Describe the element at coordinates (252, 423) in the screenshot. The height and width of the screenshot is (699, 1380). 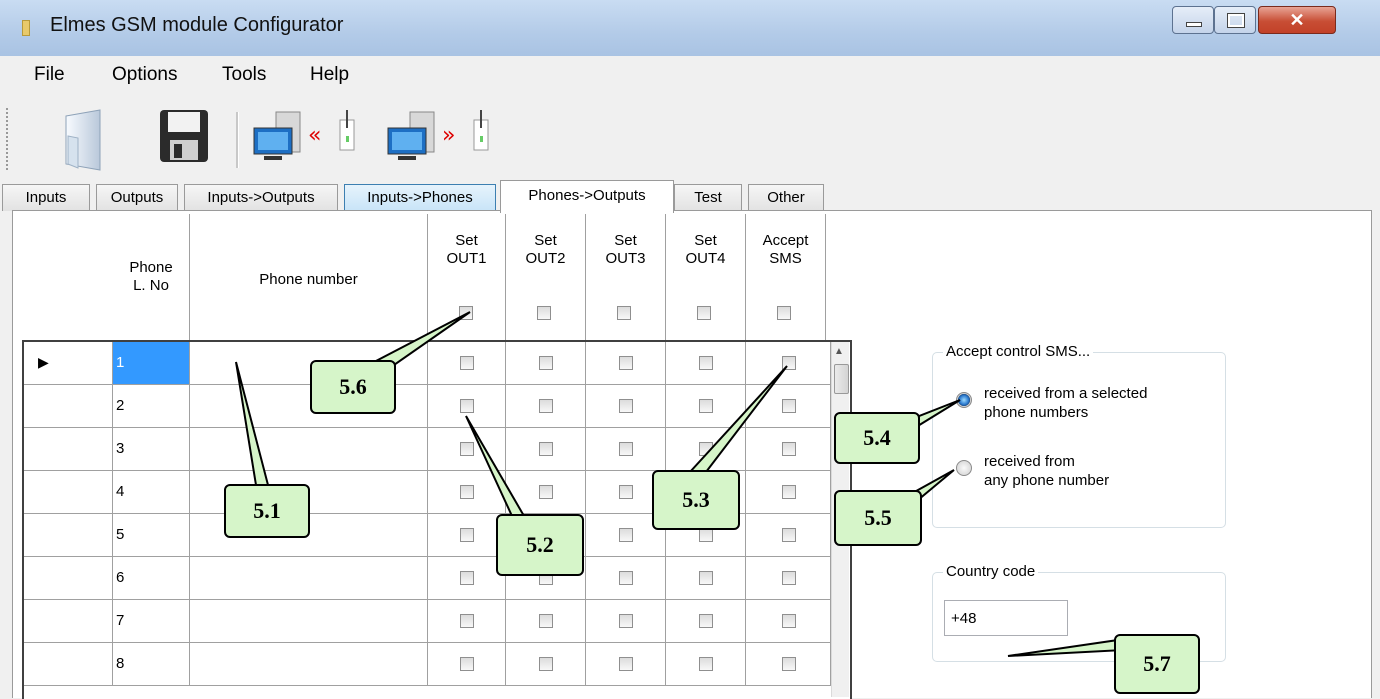
I see `callout-5-1-pointer` at that location.